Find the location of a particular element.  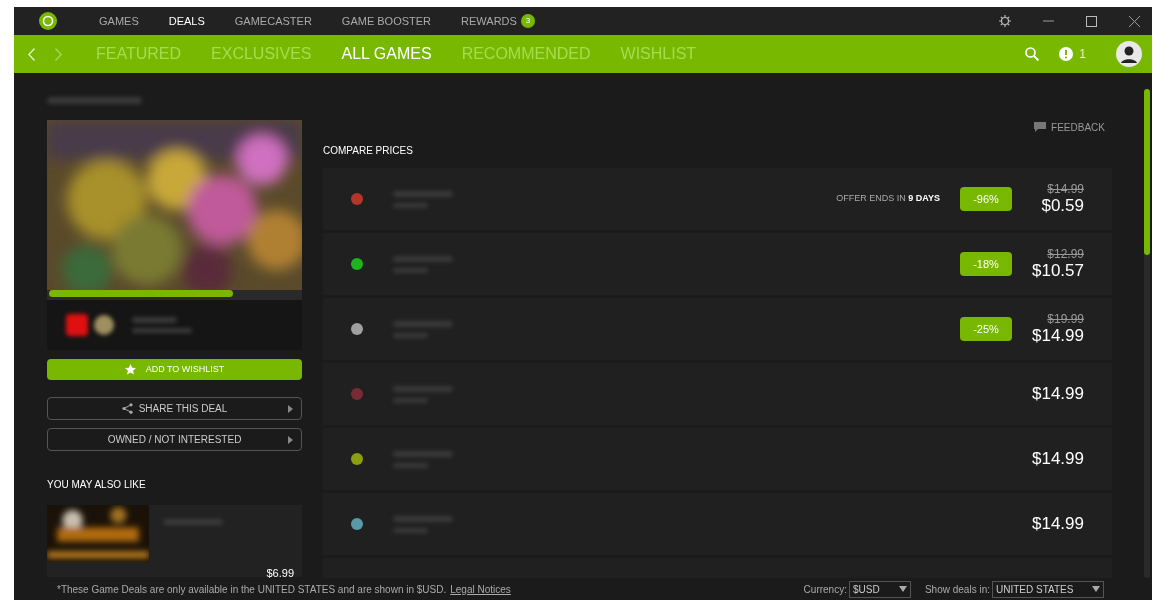

original-price: $14.99 is located at coordinates (1065, 189).